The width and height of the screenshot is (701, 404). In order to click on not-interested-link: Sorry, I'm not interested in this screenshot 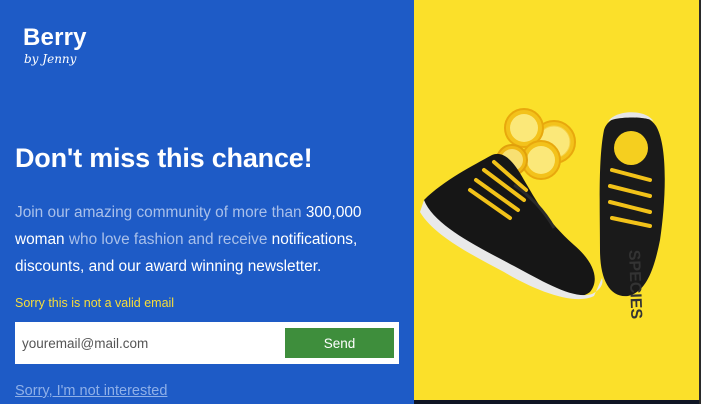, I will do `click(91, 391)`.